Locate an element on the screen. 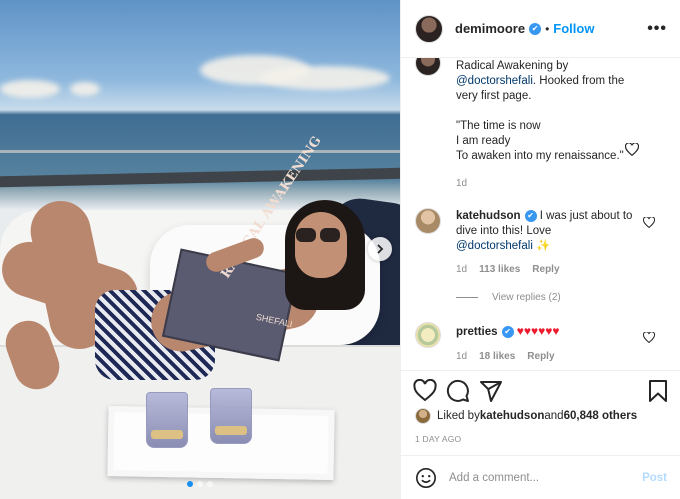  yacht-rail-top is located at coordinates (200, 151).